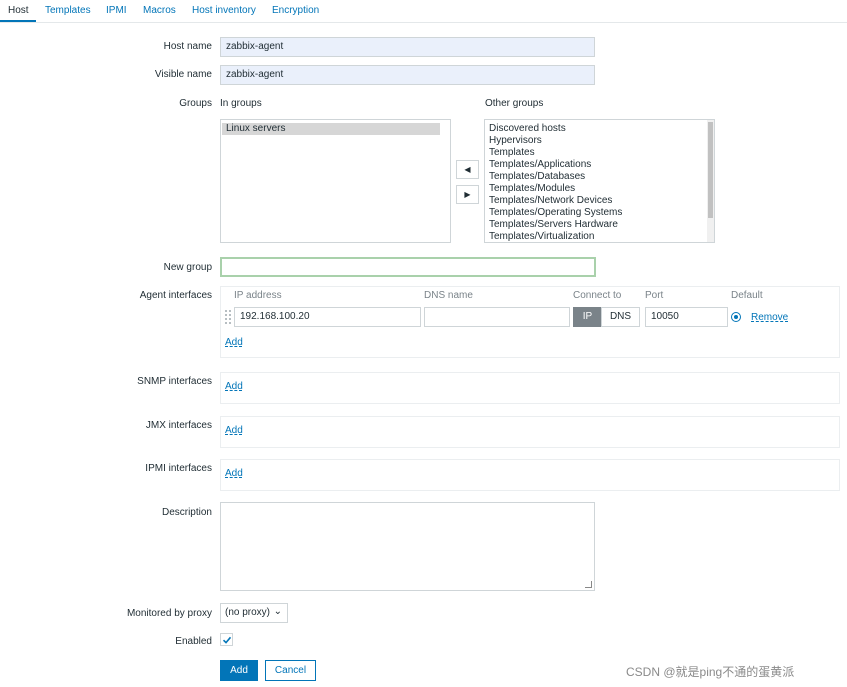 The width and height of the screenshot is (847, 687). What do you see at coordinates (241, 103) in the screenshot?
I see `in-groups-label: In groups` at bounding box center [241, 103].